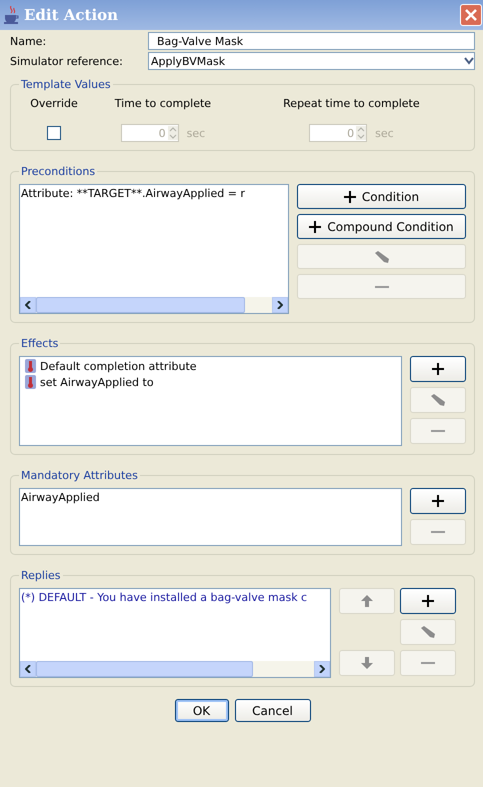 The height and width of the screenshot is (787, 483). I want to click on ok-button: OK, so click(201, 710).